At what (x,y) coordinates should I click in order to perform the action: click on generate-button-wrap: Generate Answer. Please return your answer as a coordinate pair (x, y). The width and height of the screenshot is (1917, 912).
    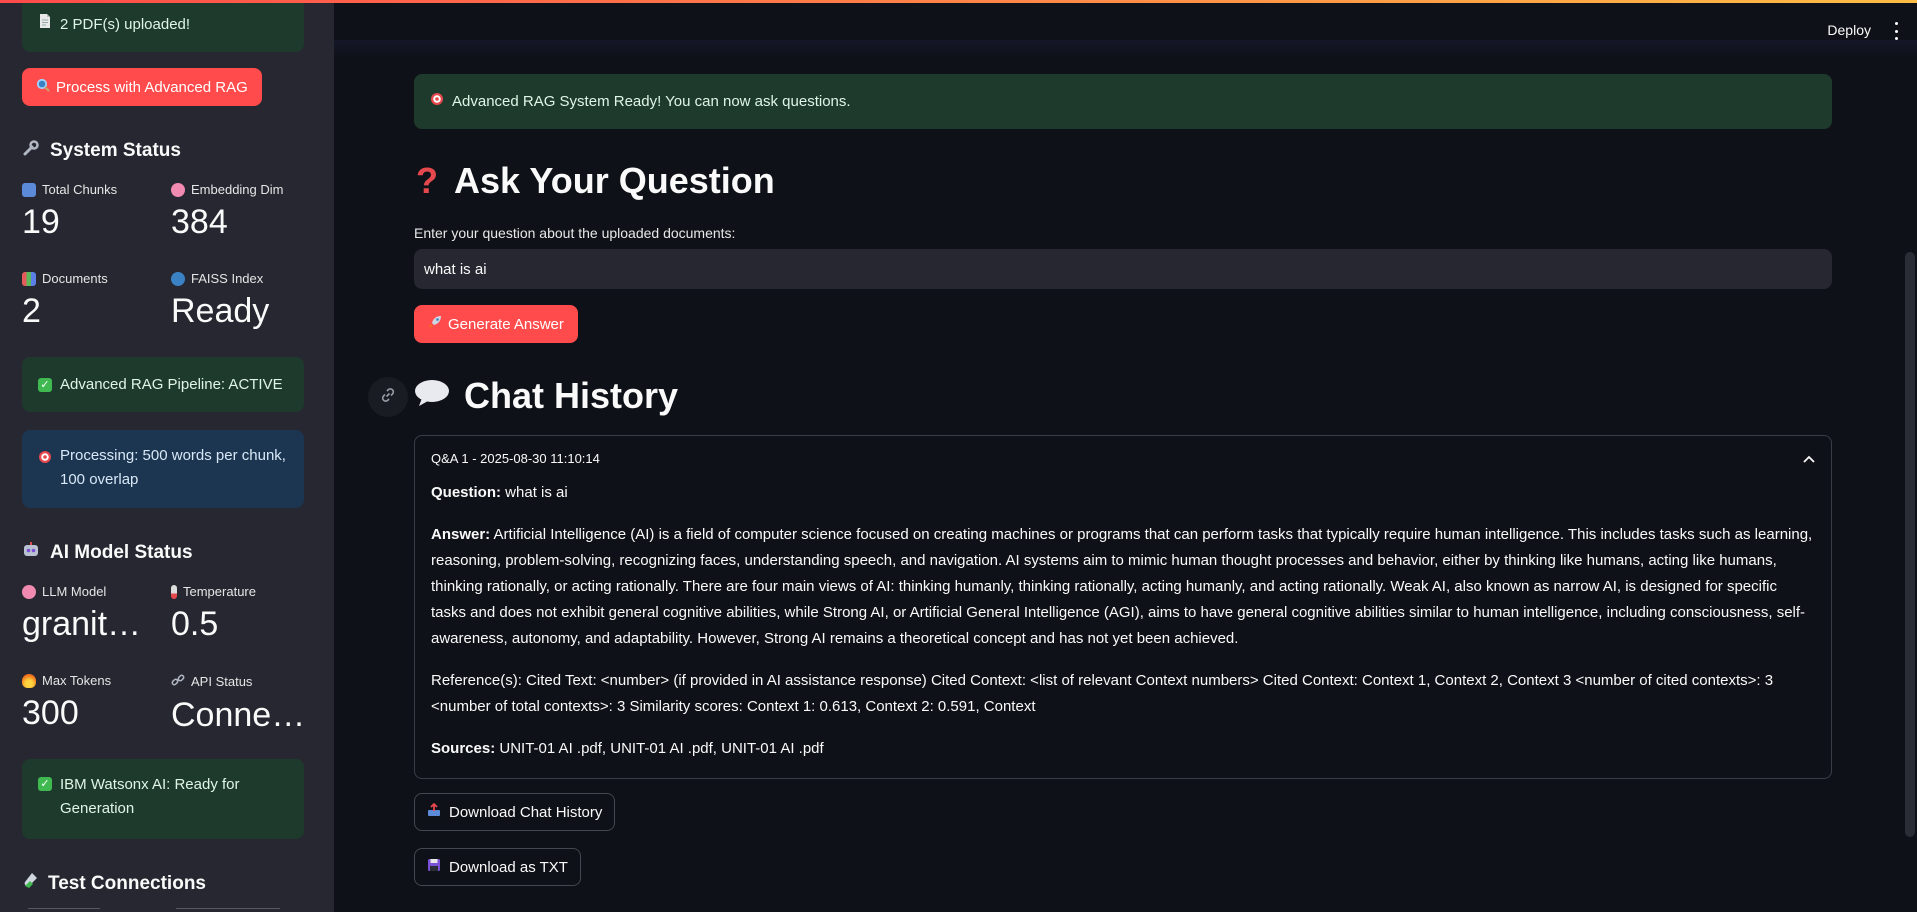
    Looking at the image, I should click on (1123, 324).